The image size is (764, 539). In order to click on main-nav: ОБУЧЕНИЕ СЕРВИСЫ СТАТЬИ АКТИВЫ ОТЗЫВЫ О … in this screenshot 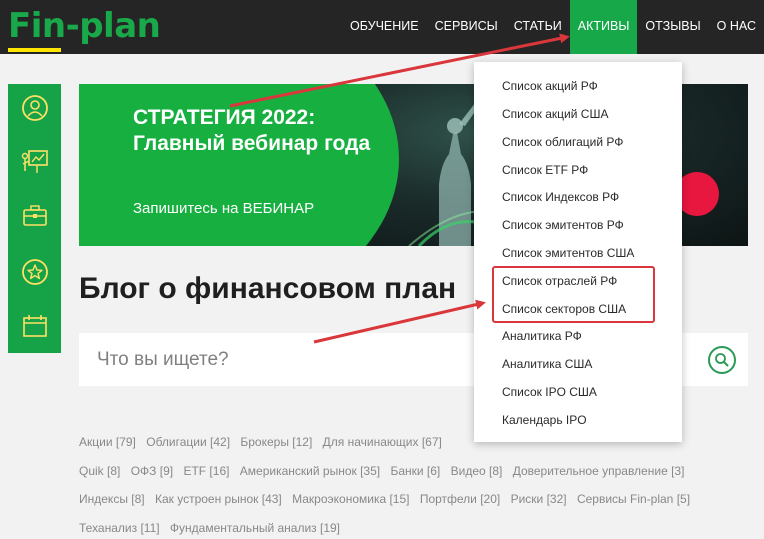, I will do `click(553, 27)`.